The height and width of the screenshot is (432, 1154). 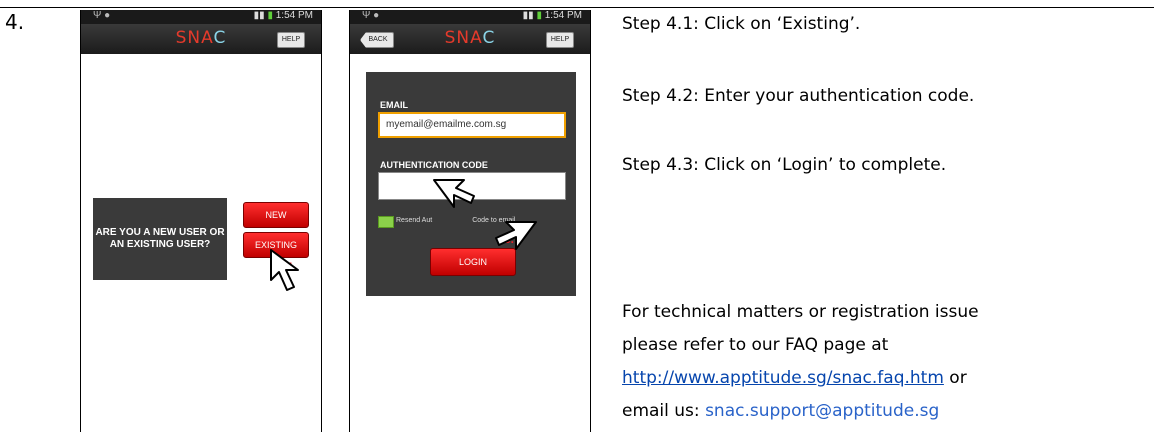 What do you see at coordinates (15, 22) in the screenshot?
I see `step-number: 4.` at bounding box center [15, 22].